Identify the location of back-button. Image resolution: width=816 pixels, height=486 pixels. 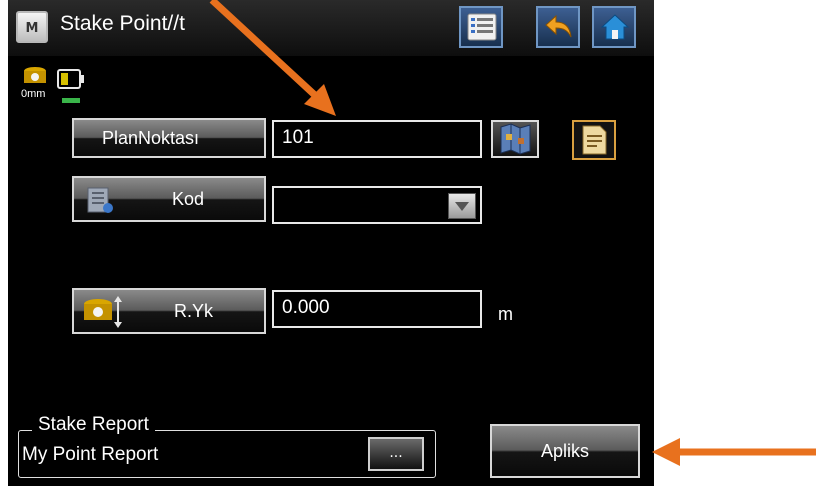
(558, 27).